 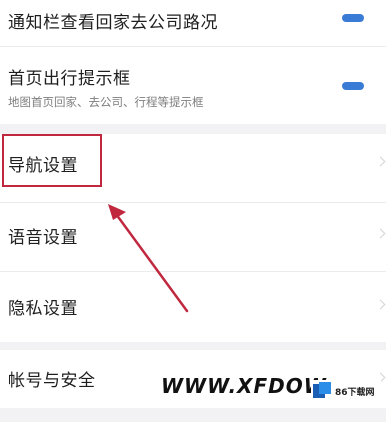 I want to click on watermark-logo: 86下载网, so click(x=346, y=391).